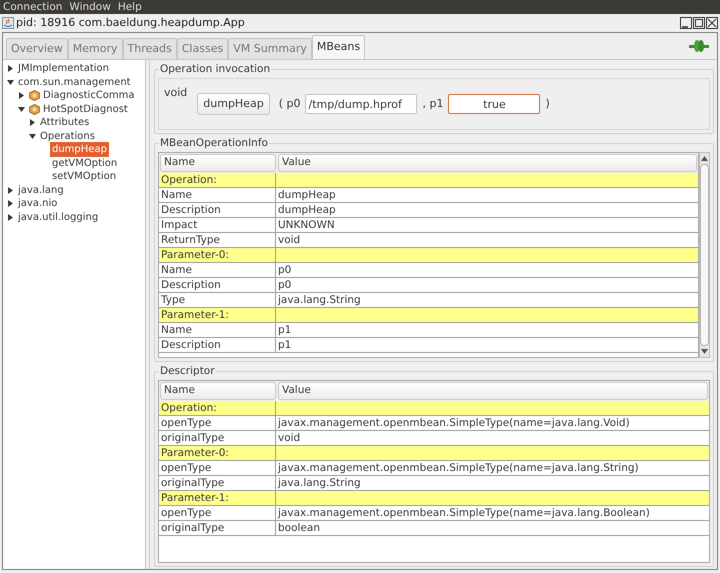 The height and width of the screenshot is (573, 720). I want to click on close-icon, so click(712, 23).